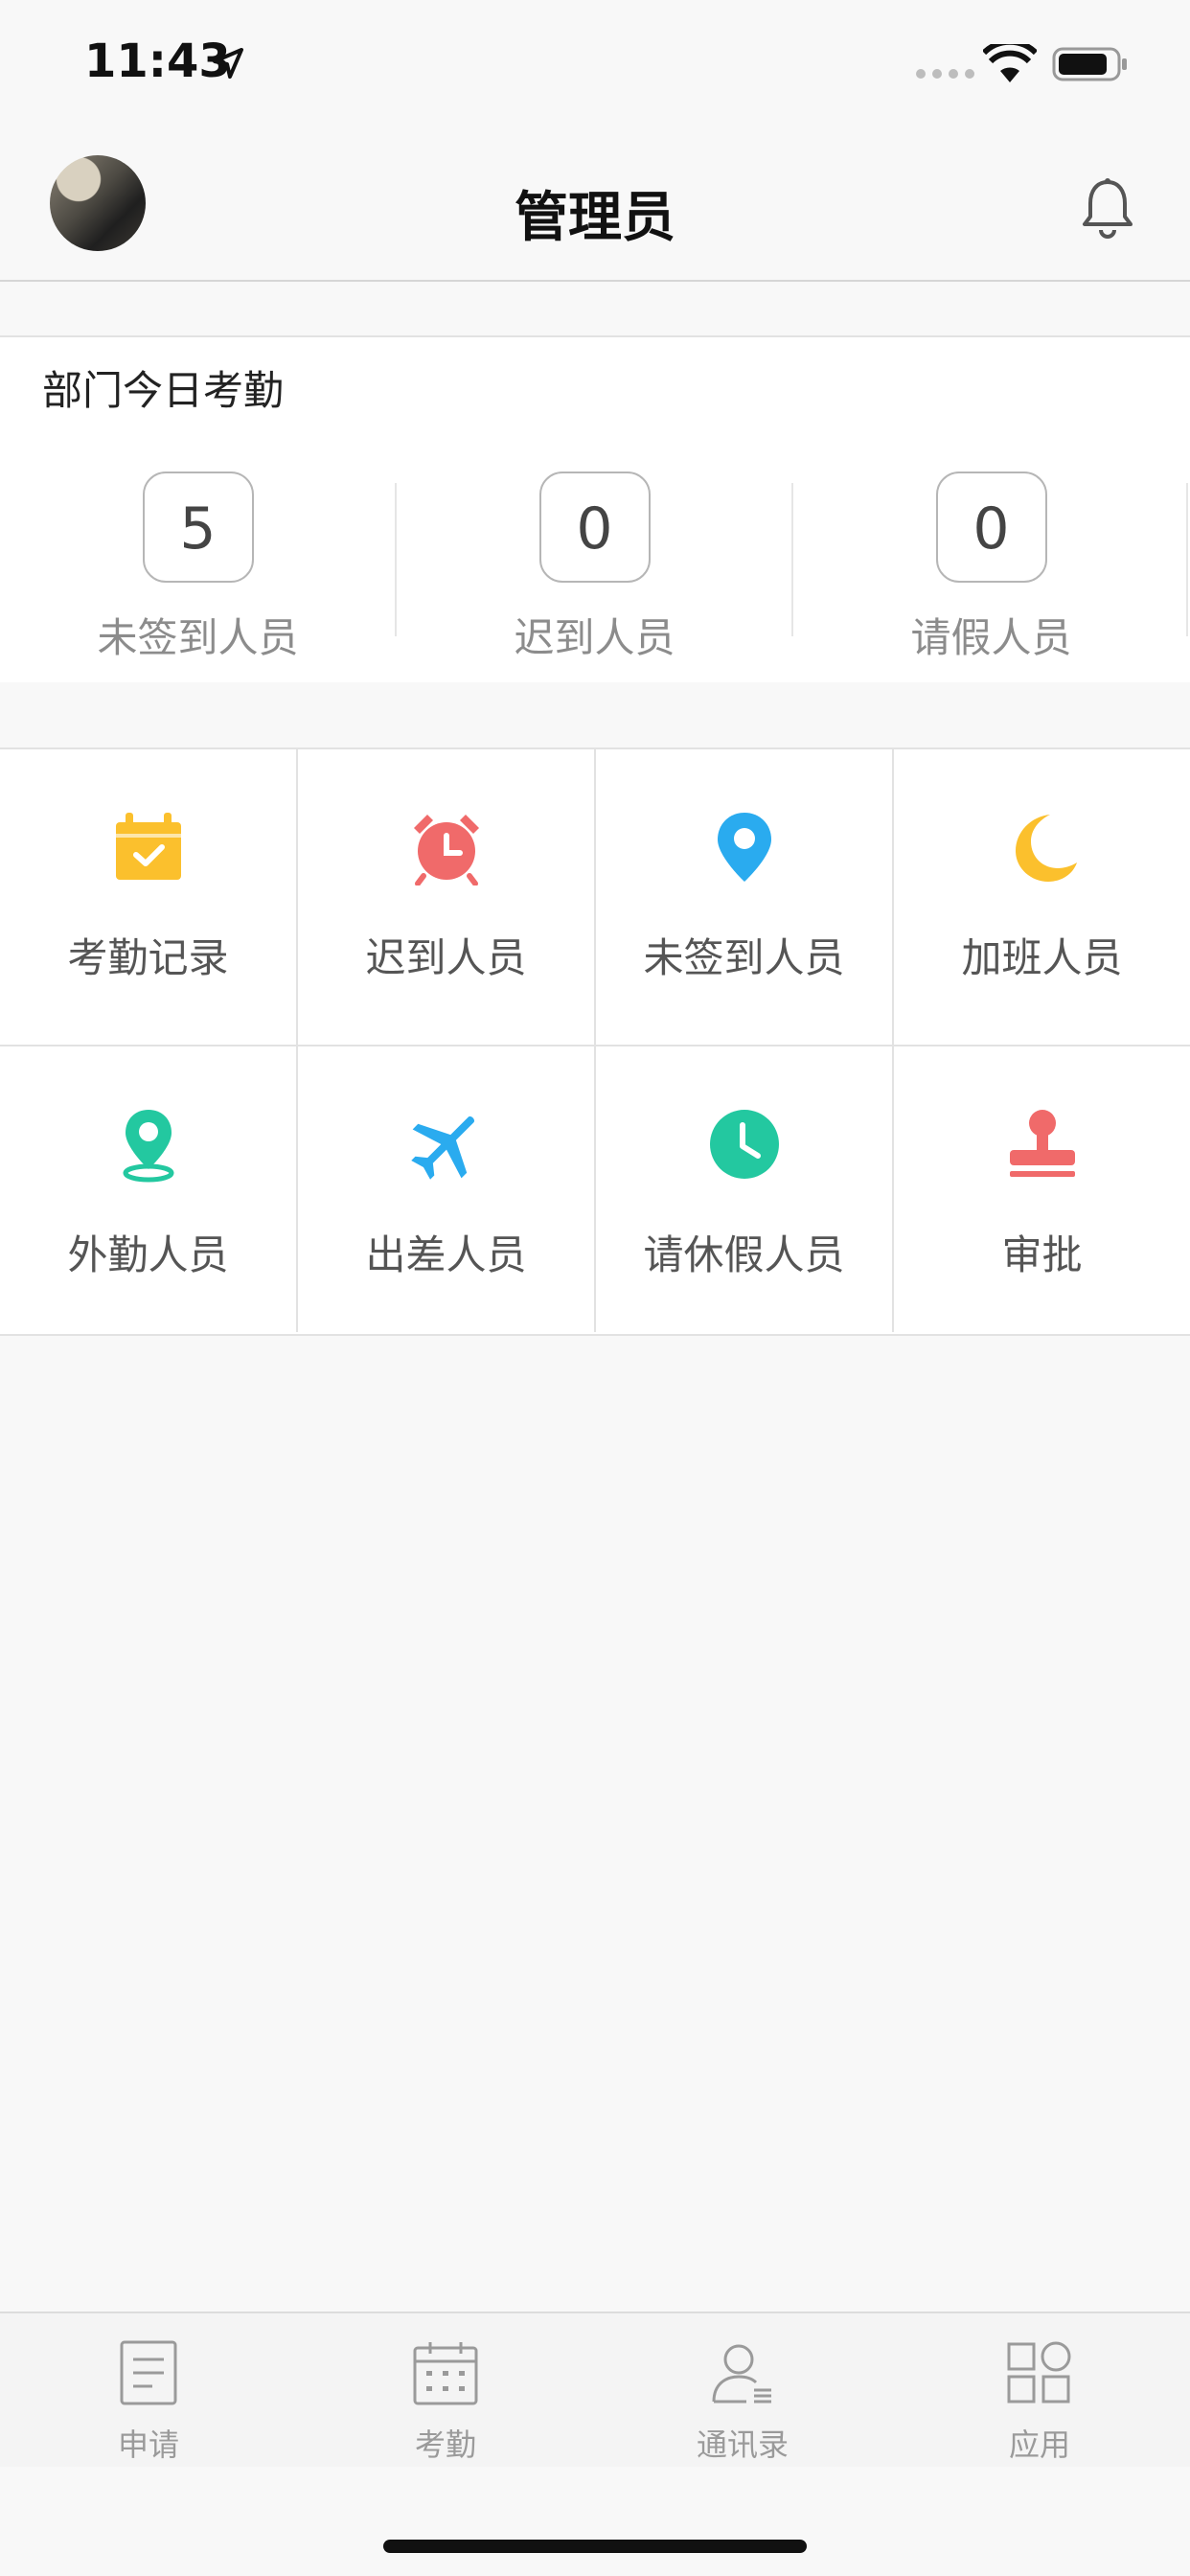 Image resolution: width=1190 pixels, height=2576 pixels. Describe the element at coordinates (1187, 559) in the screenshot. I see `divider` at that location.